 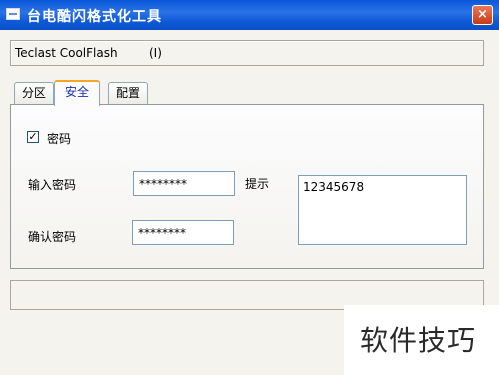 What do you see at coordinates (482, 15) in the screenshot?
I see `close-button: ×` at bounding box center [482, 15].